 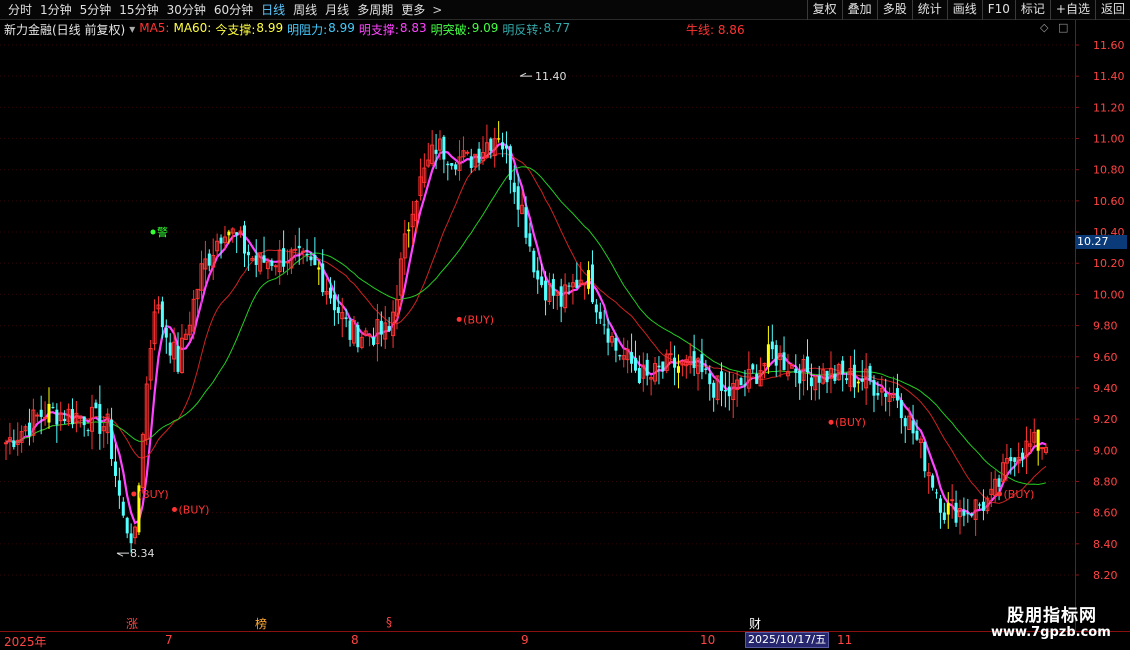 I want to click on tick-label-10: 9.60, so click(x=1105, y=357).